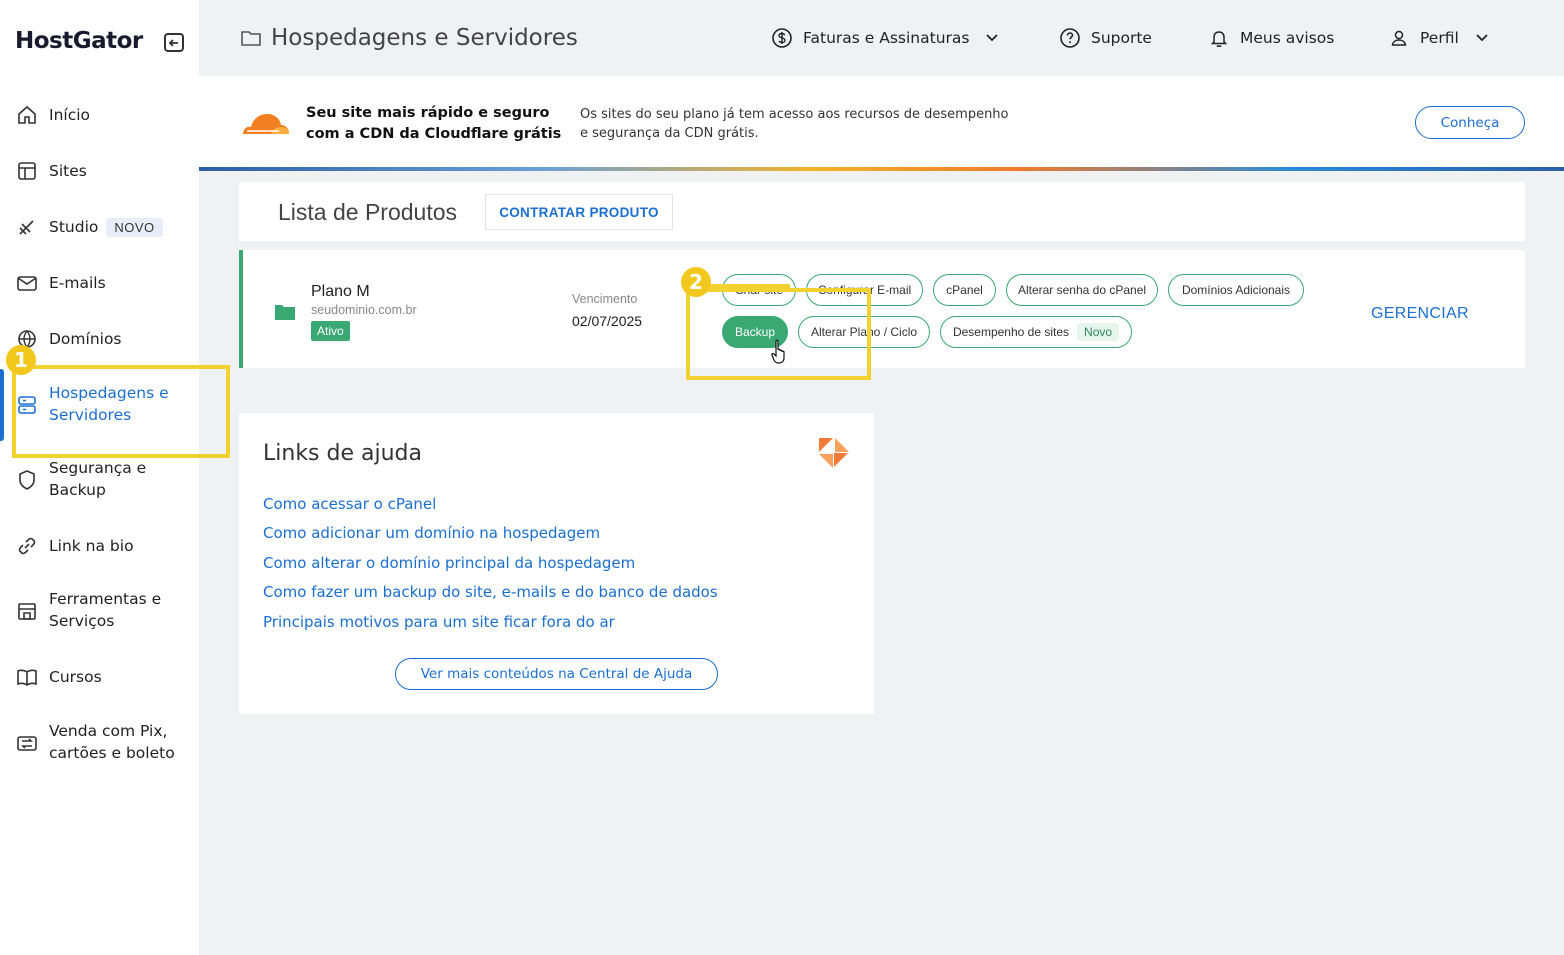 The height and width of the screenshot is (955, 1564). Describe the element at coordinates (834, 453) in the screenshot. I see `hostgator-mark-icon` at that location.